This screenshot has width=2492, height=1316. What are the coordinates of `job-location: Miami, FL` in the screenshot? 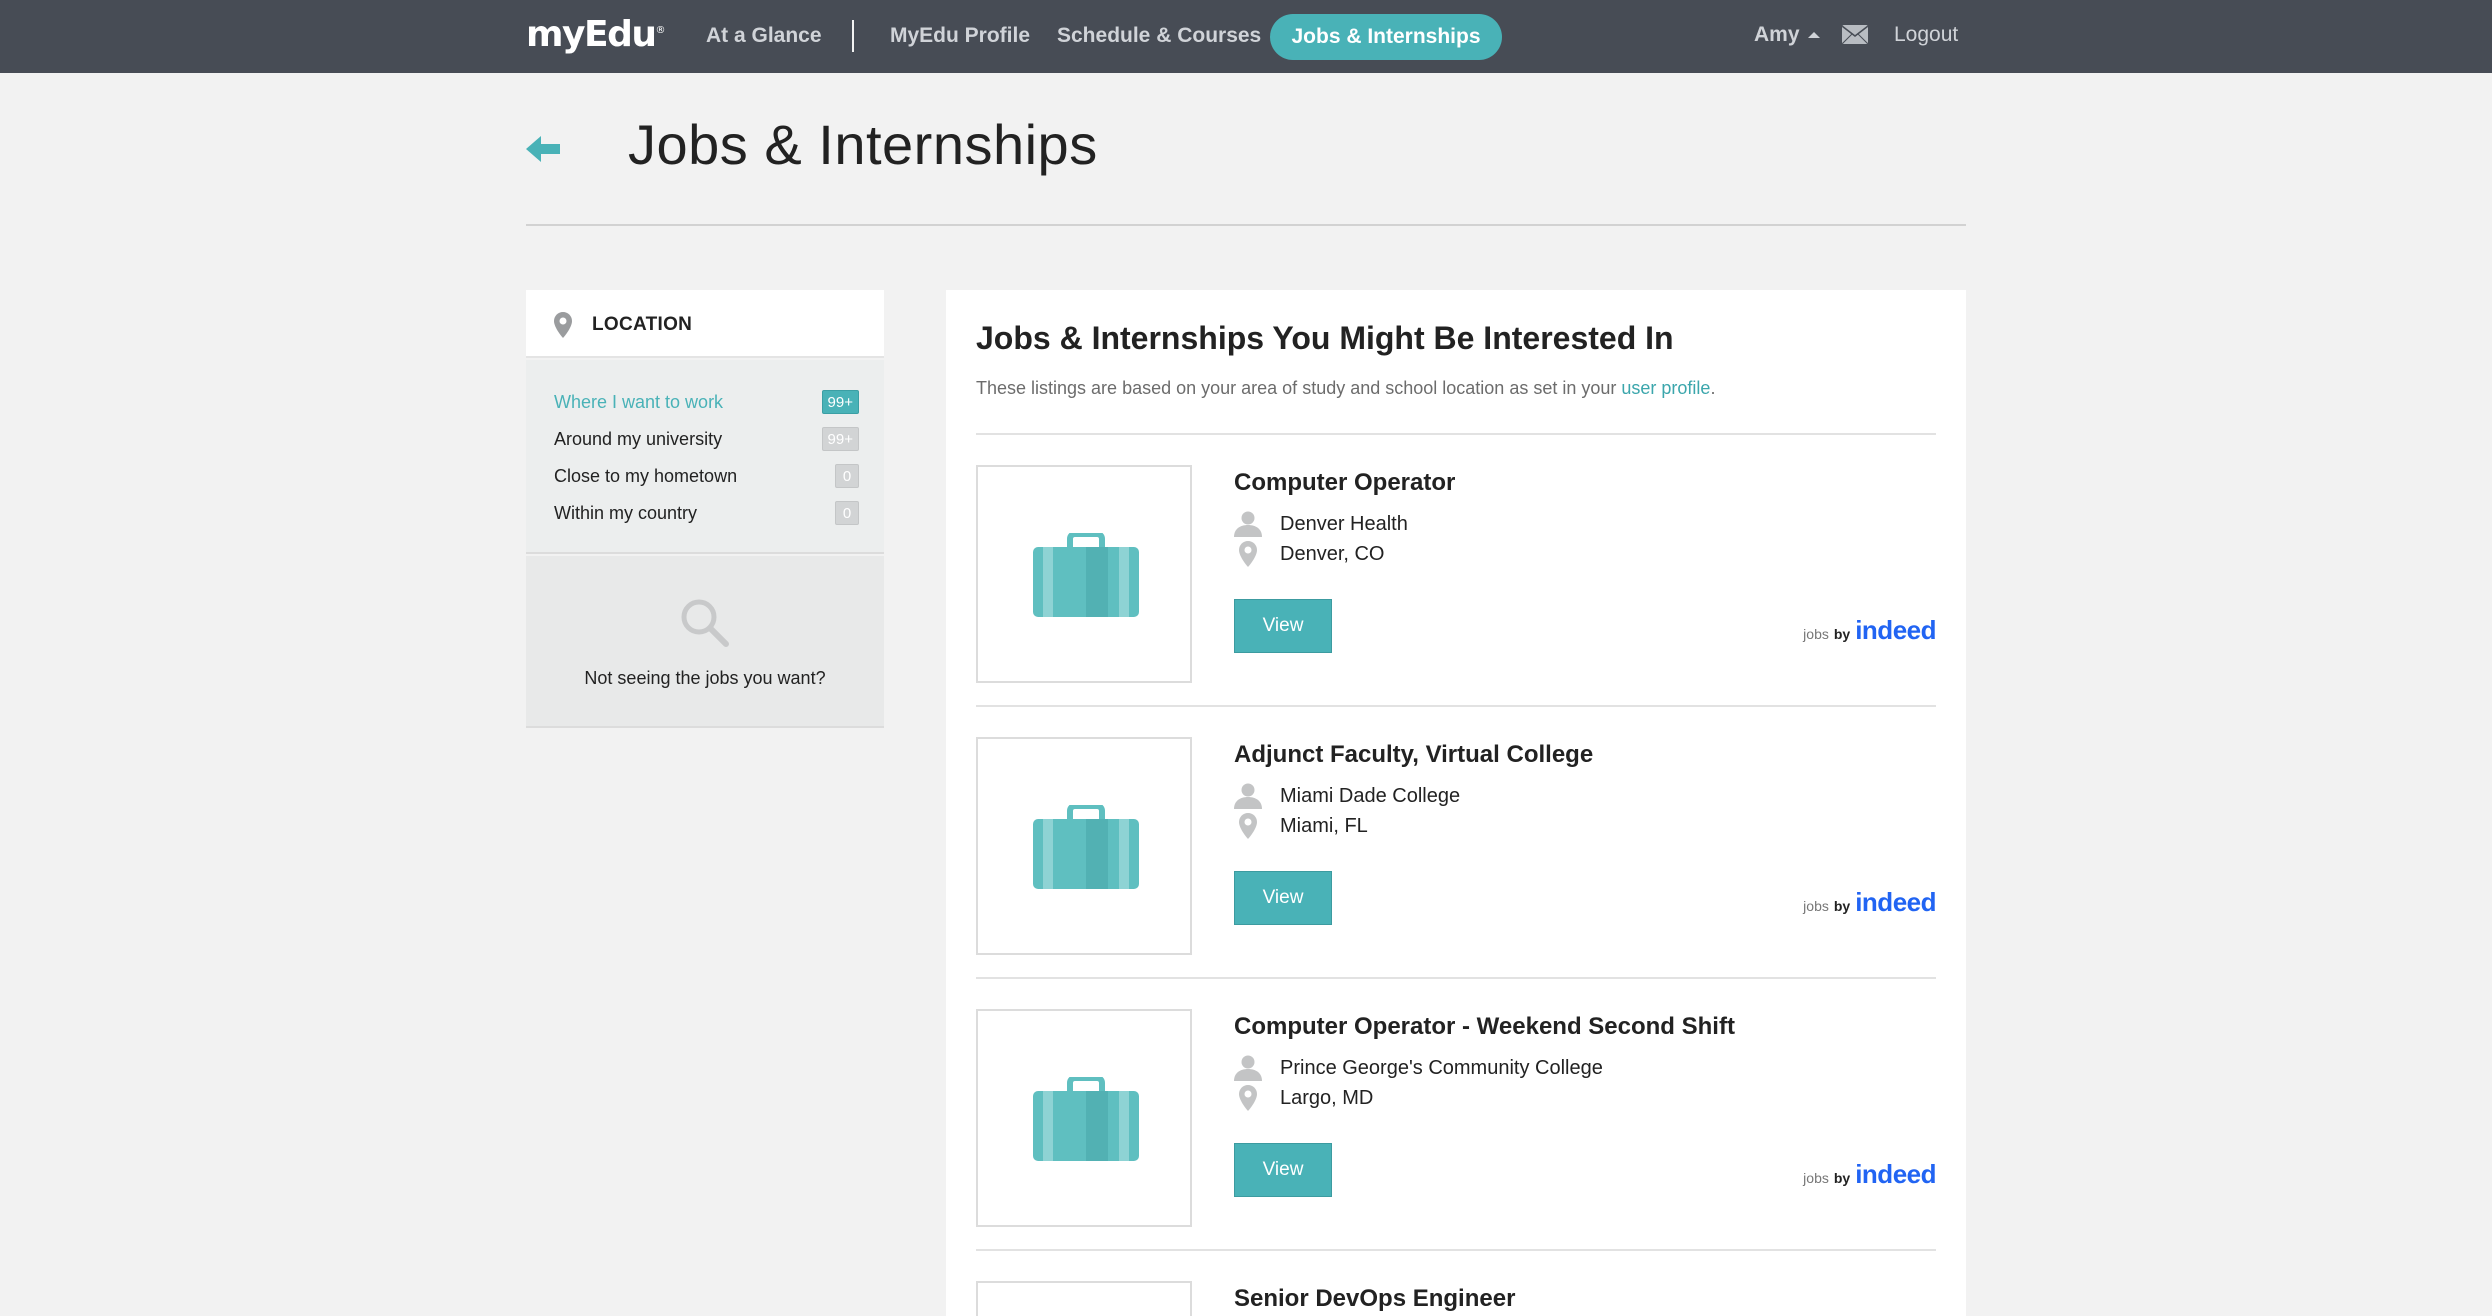 It's located at (1301, 826).